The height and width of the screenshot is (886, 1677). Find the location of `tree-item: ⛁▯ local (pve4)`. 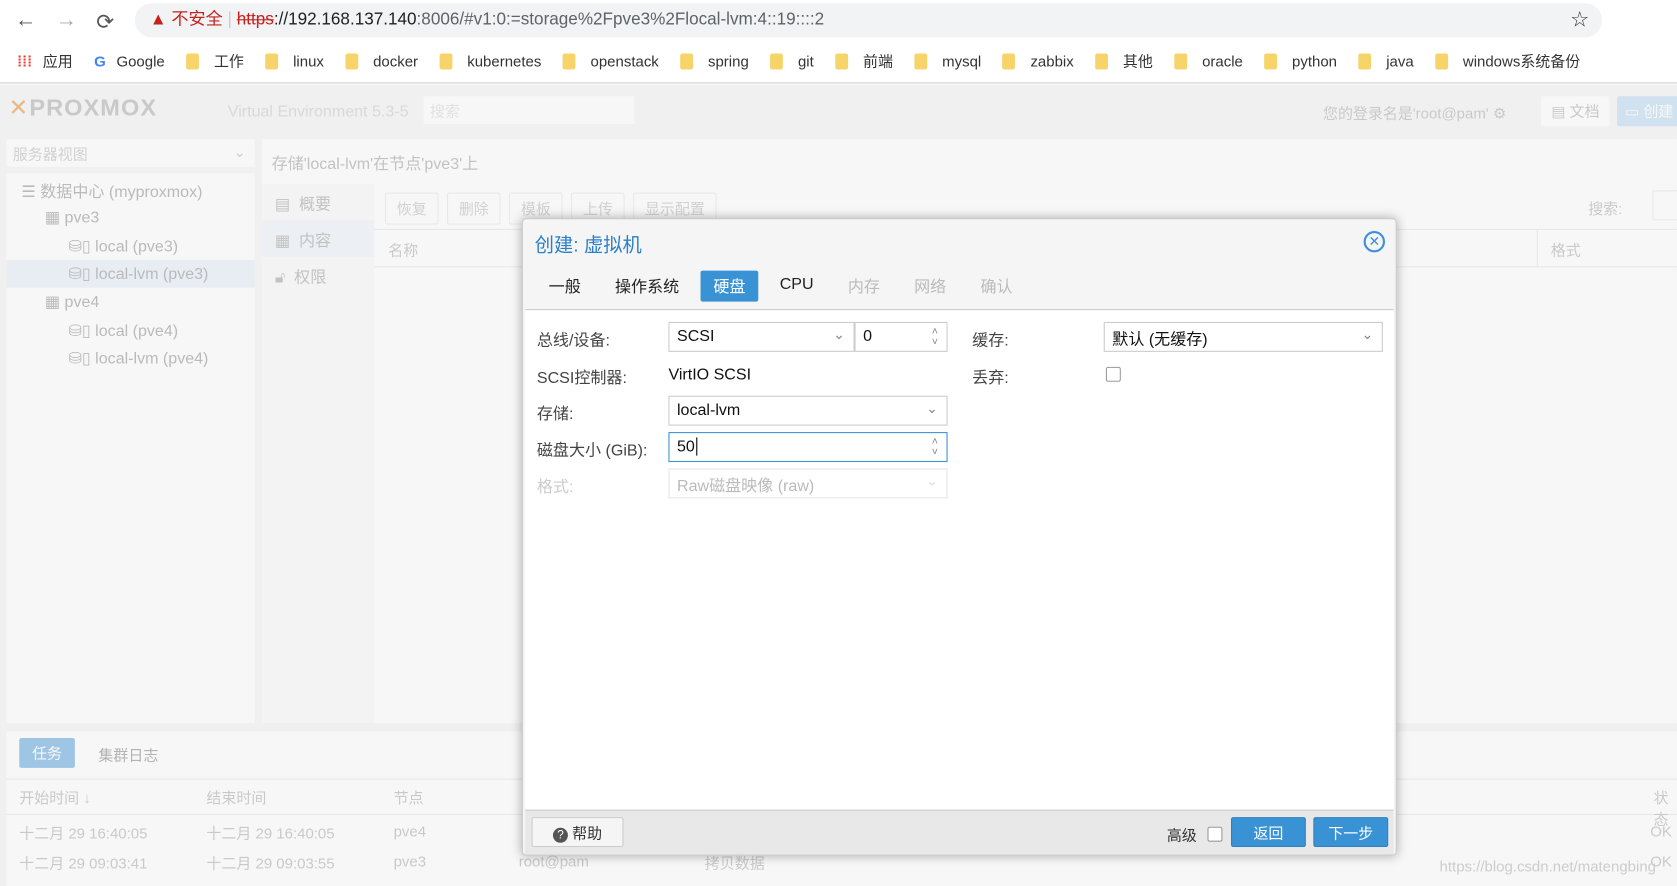

tree-item: ⛁▯ local (pve4) is located at coordinates (130, 330).